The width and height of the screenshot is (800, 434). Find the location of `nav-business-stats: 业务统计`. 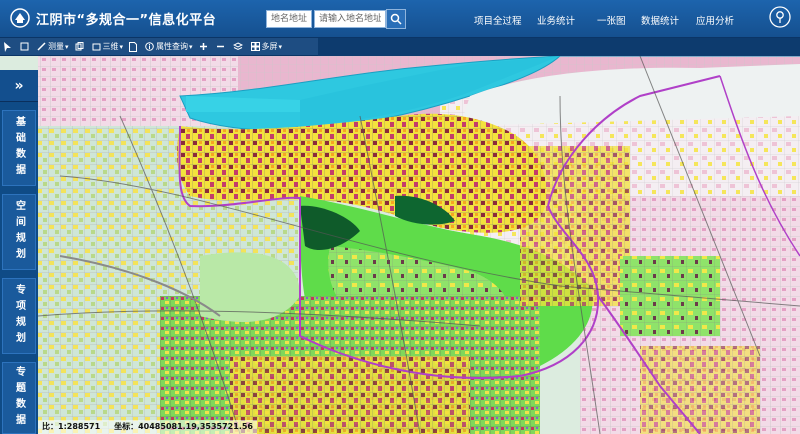

nav-business-stats: 业务统计 is located at coordinates (556, 20).